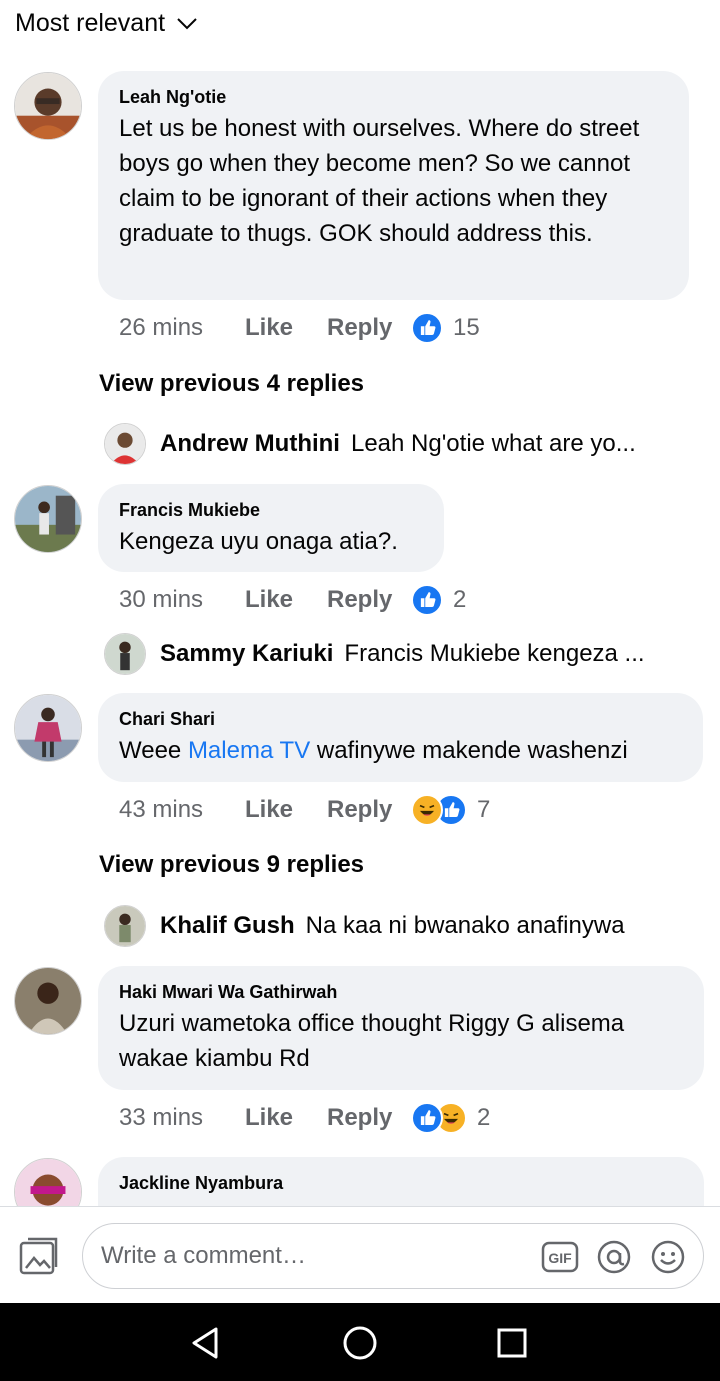 Image resolution: width=720 pixels, height=1381 pixels. I want to click on comment-timestamp: 43 mins, so click(182, 810).